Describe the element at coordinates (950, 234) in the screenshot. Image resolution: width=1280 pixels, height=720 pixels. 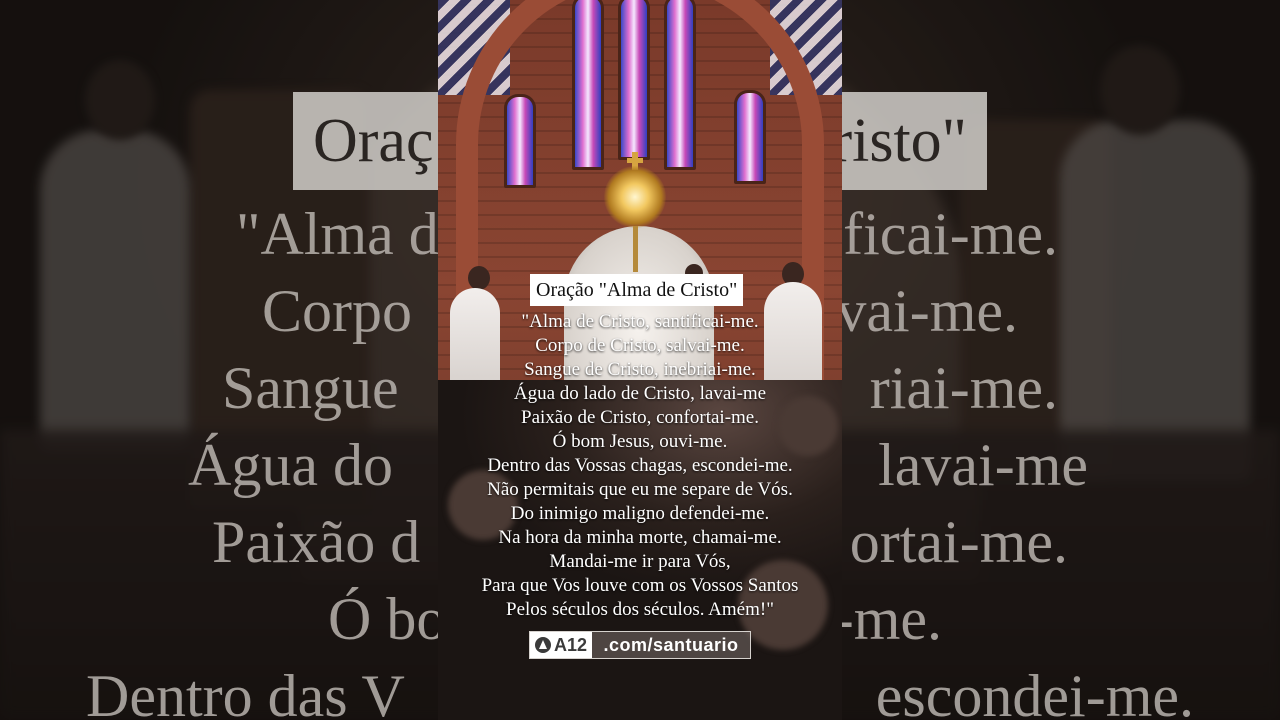
I see `background-line-right: ficai-me.` at that location.